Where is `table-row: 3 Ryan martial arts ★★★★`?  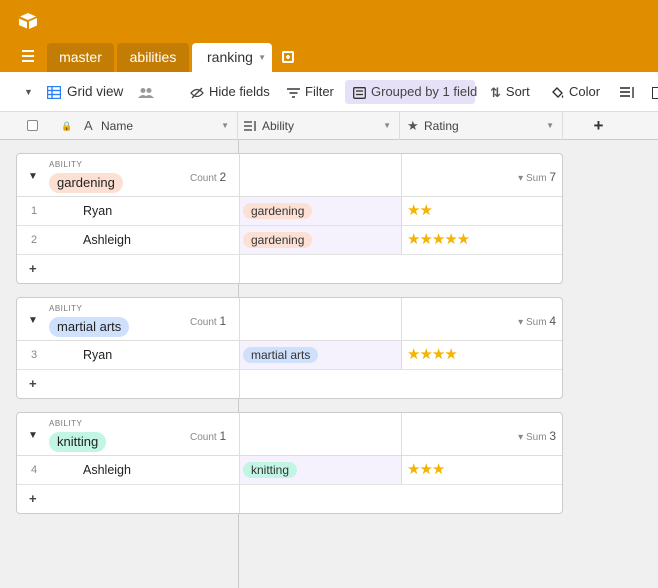
table-row: 3 Ryan martial arts ★★★★ is located at coordinates (289, 355).